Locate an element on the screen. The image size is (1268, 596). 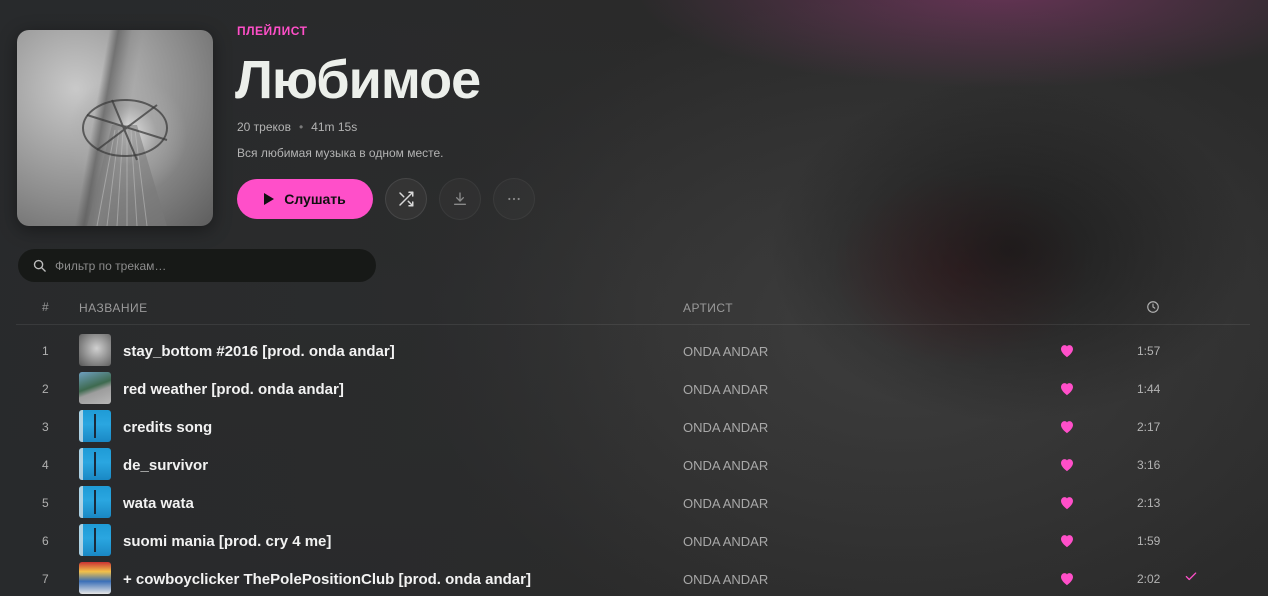
track-number: 5 is located at coordinates (45, 503).